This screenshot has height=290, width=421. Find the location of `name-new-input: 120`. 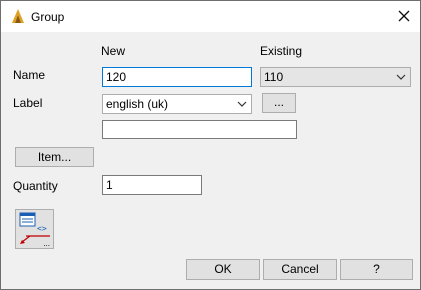

name-new-input: 120 is located at coordinates (177, 77).